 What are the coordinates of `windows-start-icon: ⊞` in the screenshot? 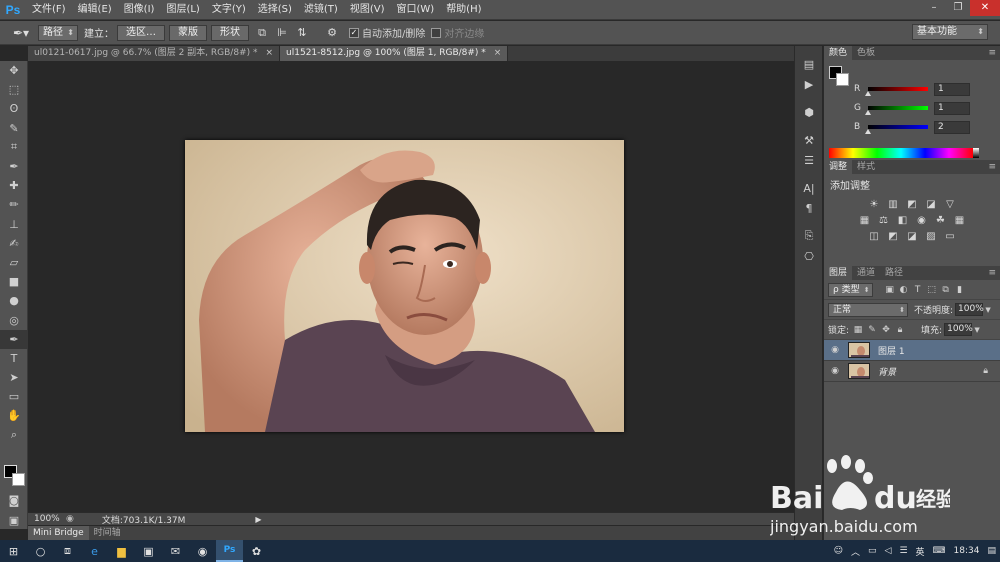 It's located at (13, 551).